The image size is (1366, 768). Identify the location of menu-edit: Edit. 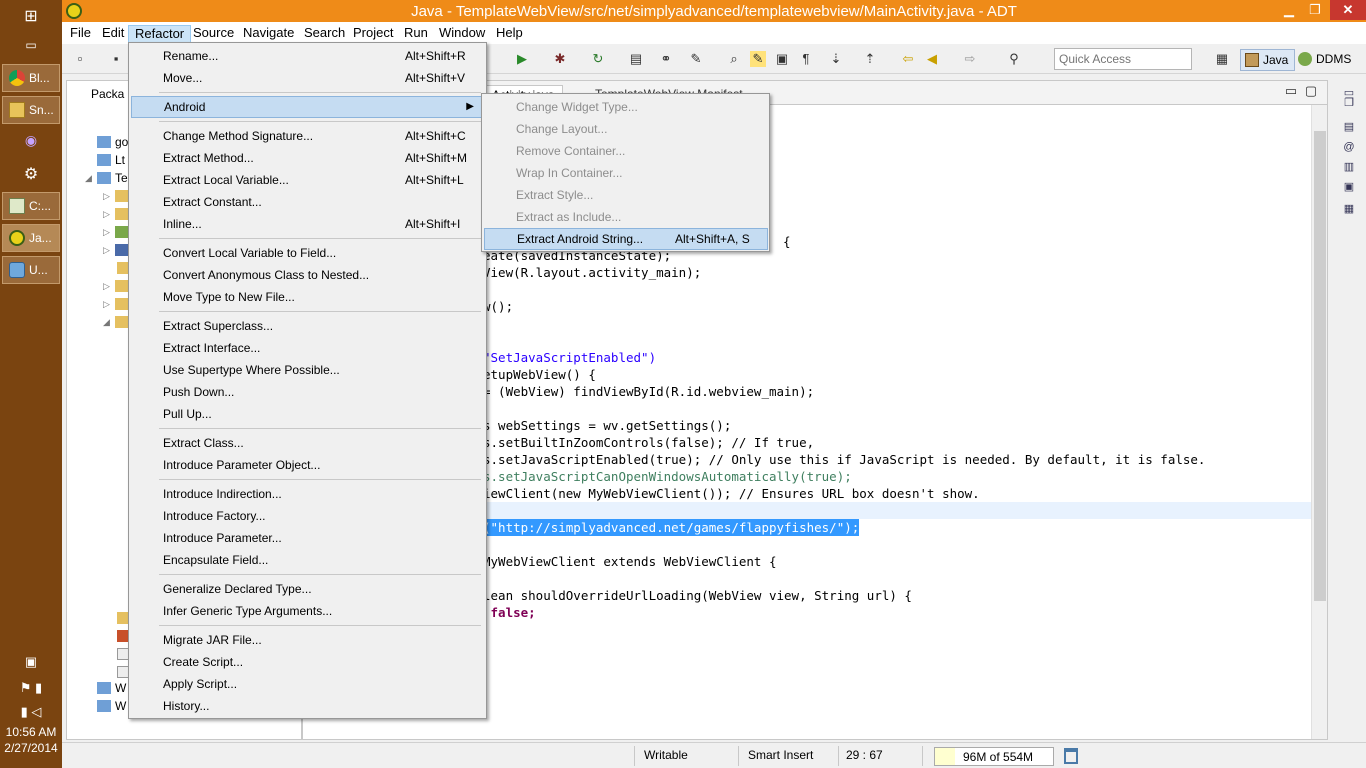
(113, 34).